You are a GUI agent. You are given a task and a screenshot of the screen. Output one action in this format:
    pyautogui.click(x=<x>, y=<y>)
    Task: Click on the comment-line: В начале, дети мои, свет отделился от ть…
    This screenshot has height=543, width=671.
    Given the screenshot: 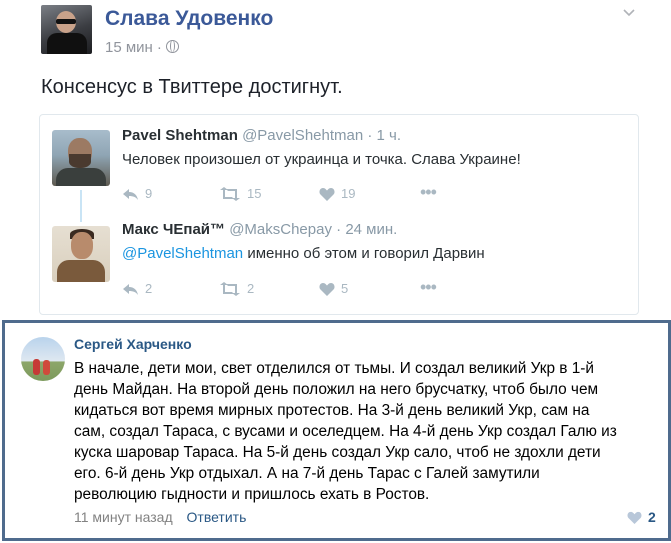 What is the action you would take?
    pyautogui.click(x=334, y=368)
    